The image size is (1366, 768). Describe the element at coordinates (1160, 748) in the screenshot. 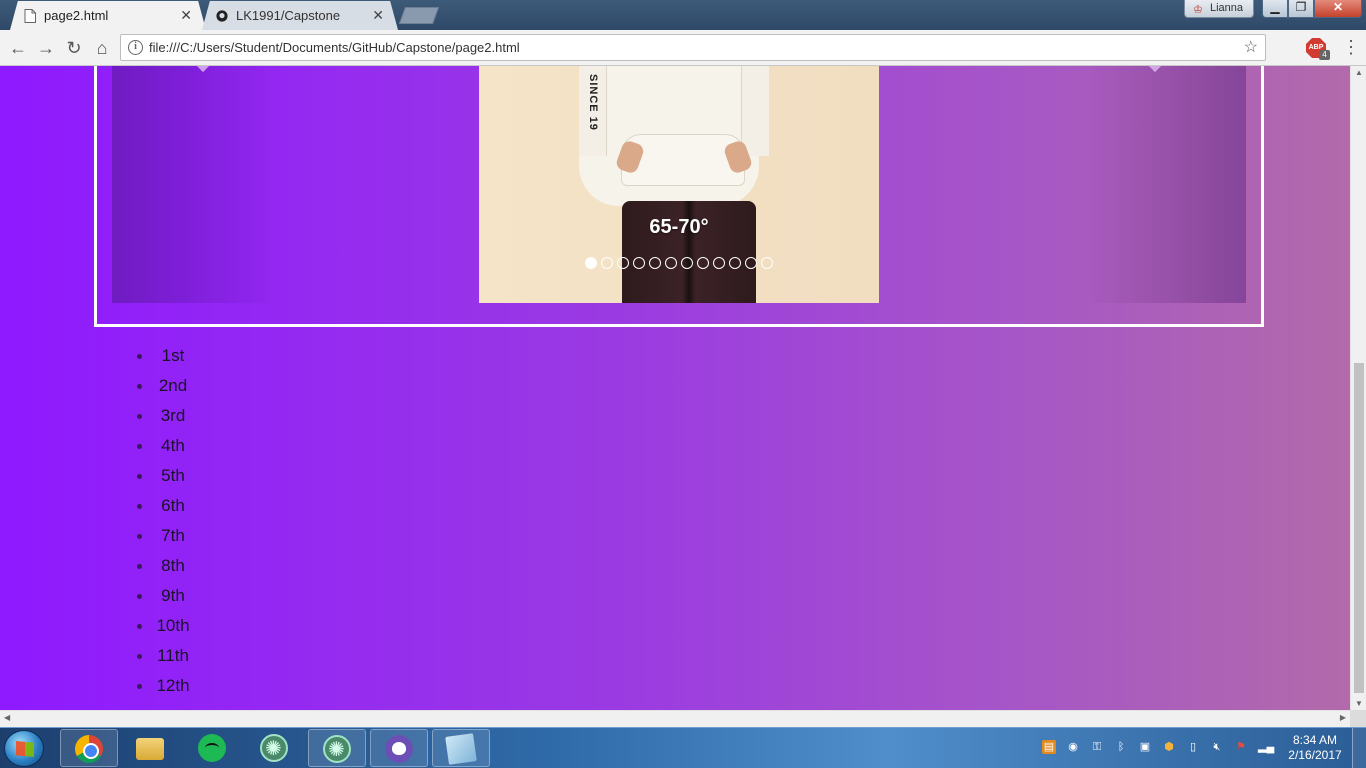

I see `system-tray: ▤ ◉ ⚿ ᛒ ▣ ⬢ ▯ 🔇︎ ⚑ ▂▄` at that location.